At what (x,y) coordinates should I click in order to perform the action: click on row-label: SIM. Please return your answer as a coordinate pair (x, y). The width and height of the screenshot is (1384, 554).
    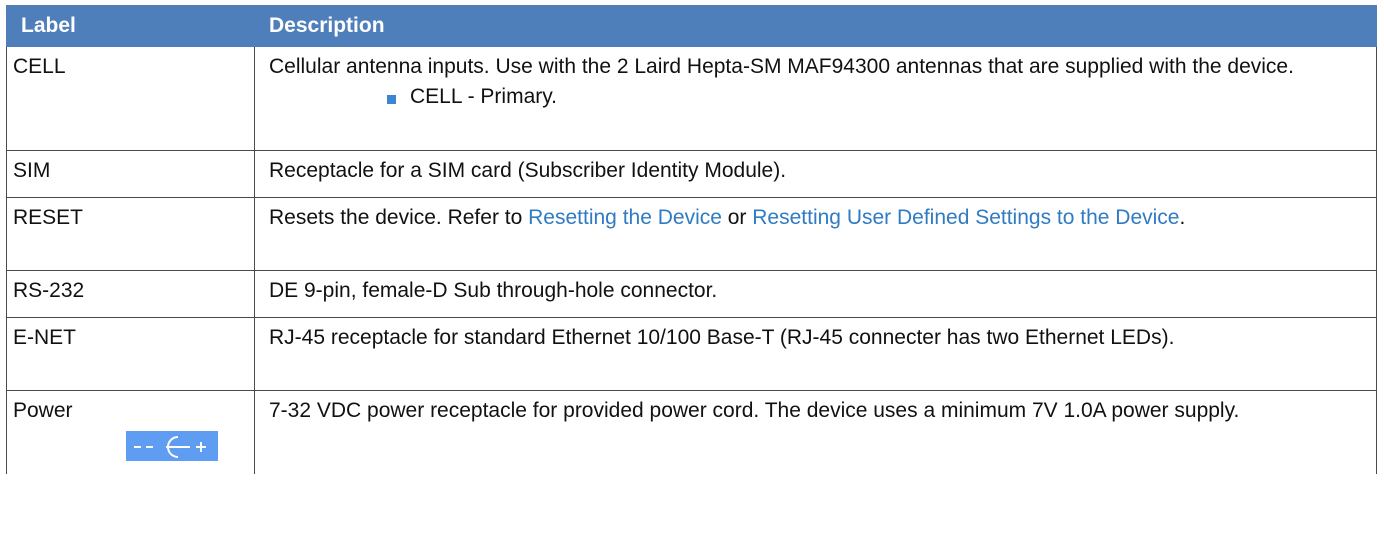
    Looking at the image, I should click on (130, 174).